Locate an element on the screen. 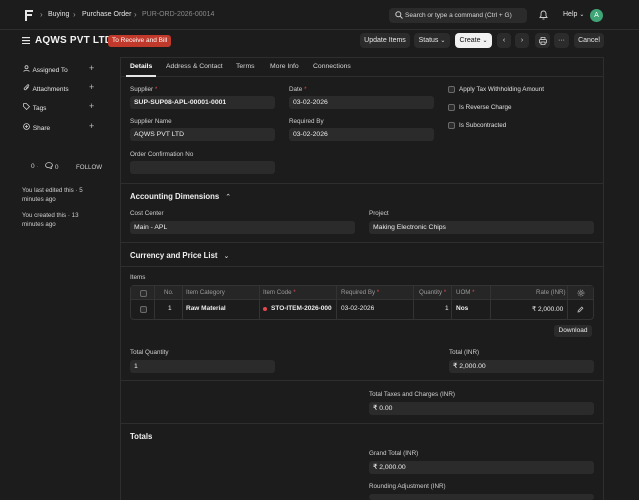  sidebar-attachments: Attachments is located at coordinates (45, 88).